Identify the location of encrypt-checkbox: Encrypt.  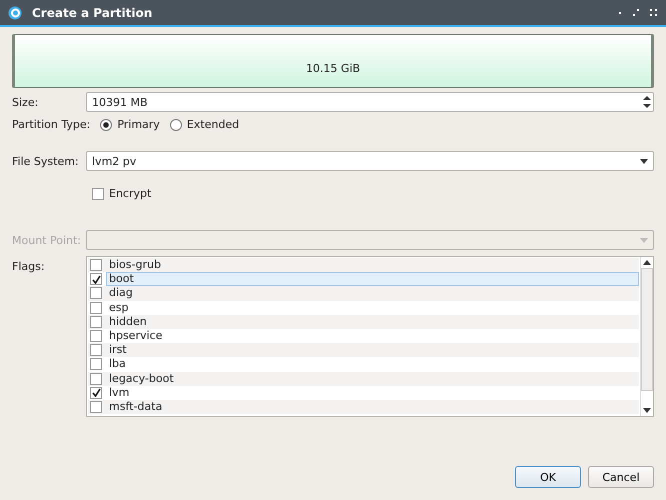
(122, 193).